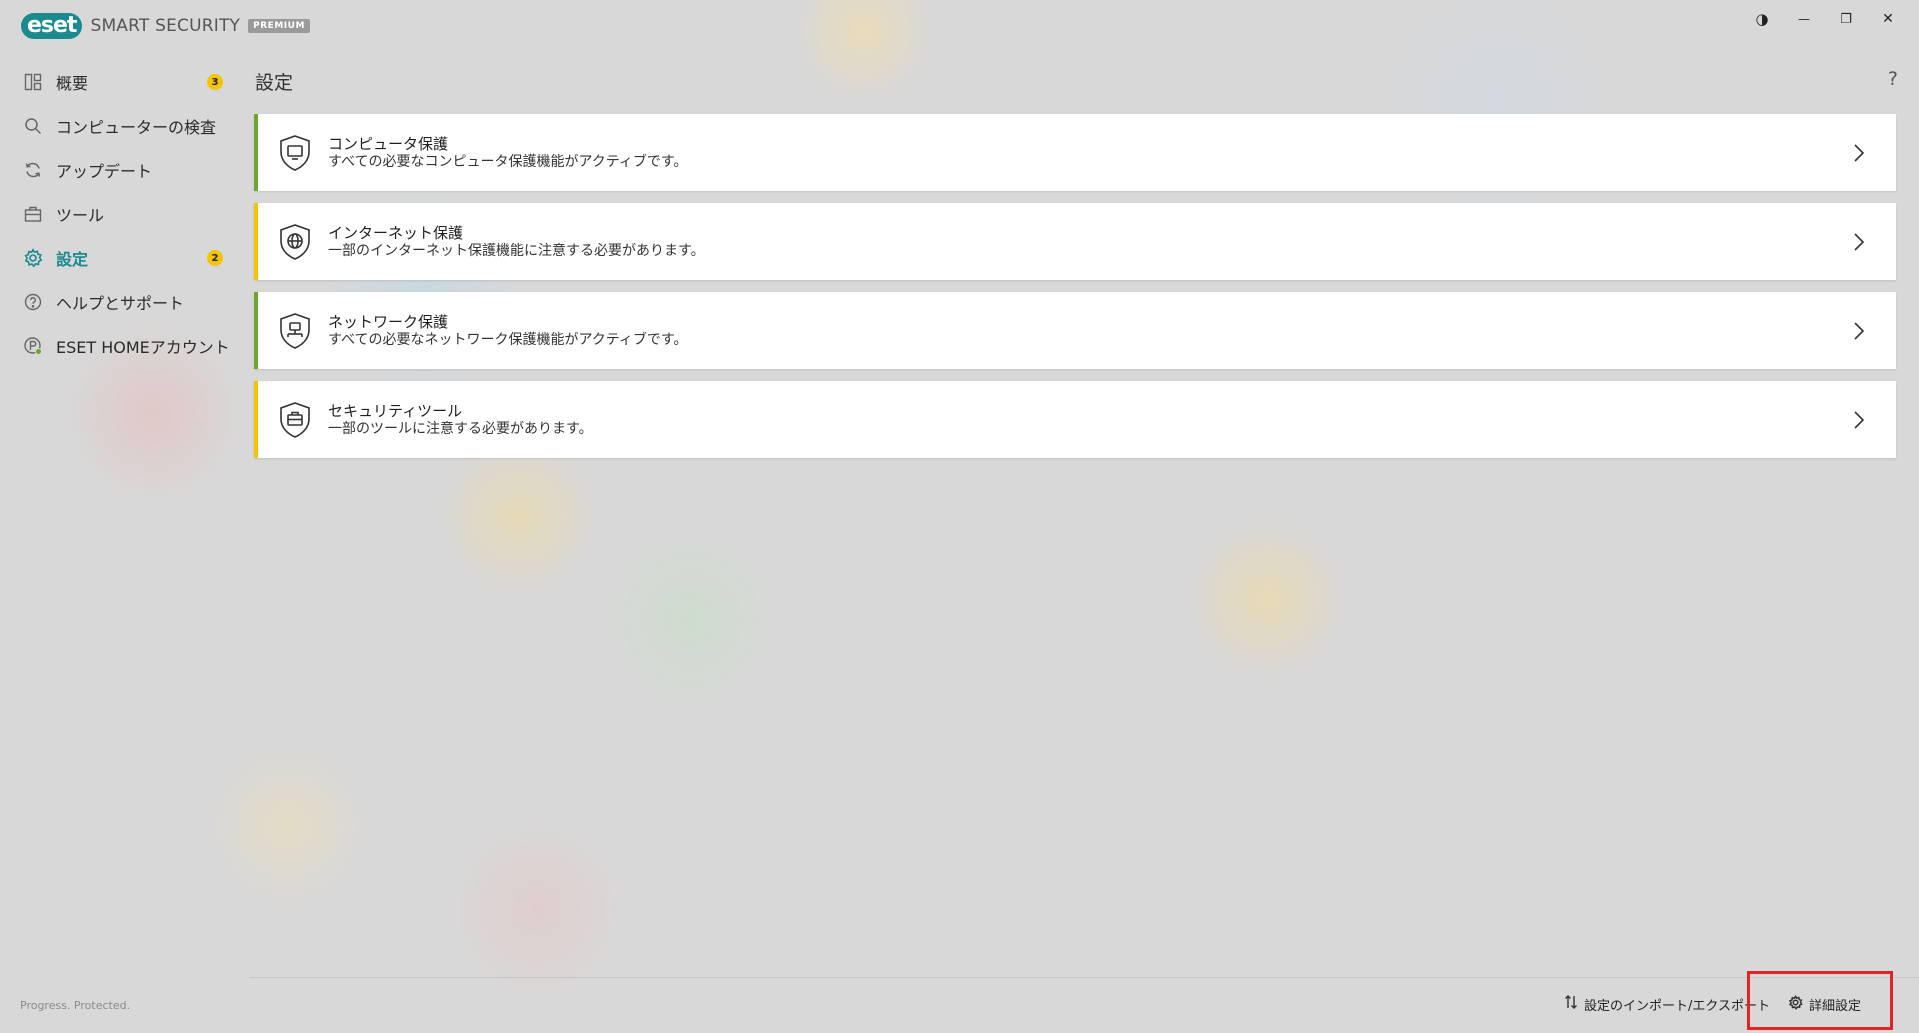 This screenshot has height=1033, width=1919. I want to click on notification-badge: 2, so click(215, 258).